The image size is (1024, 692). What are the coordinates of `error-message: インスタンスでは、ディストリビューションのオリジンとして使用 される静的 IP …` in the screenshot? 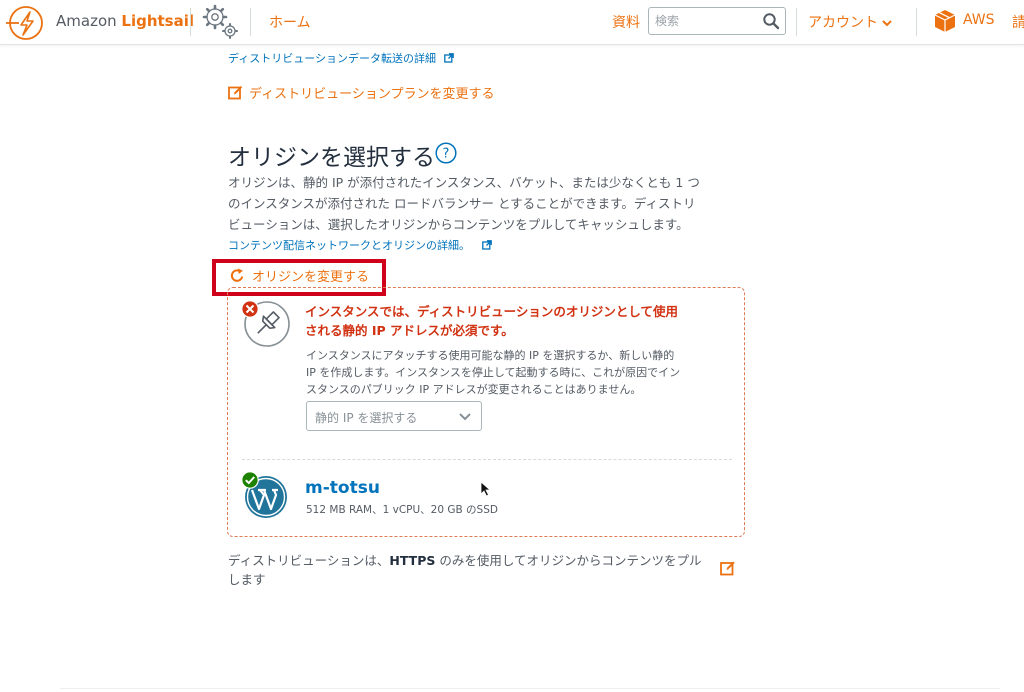 It's located at (505, 321).